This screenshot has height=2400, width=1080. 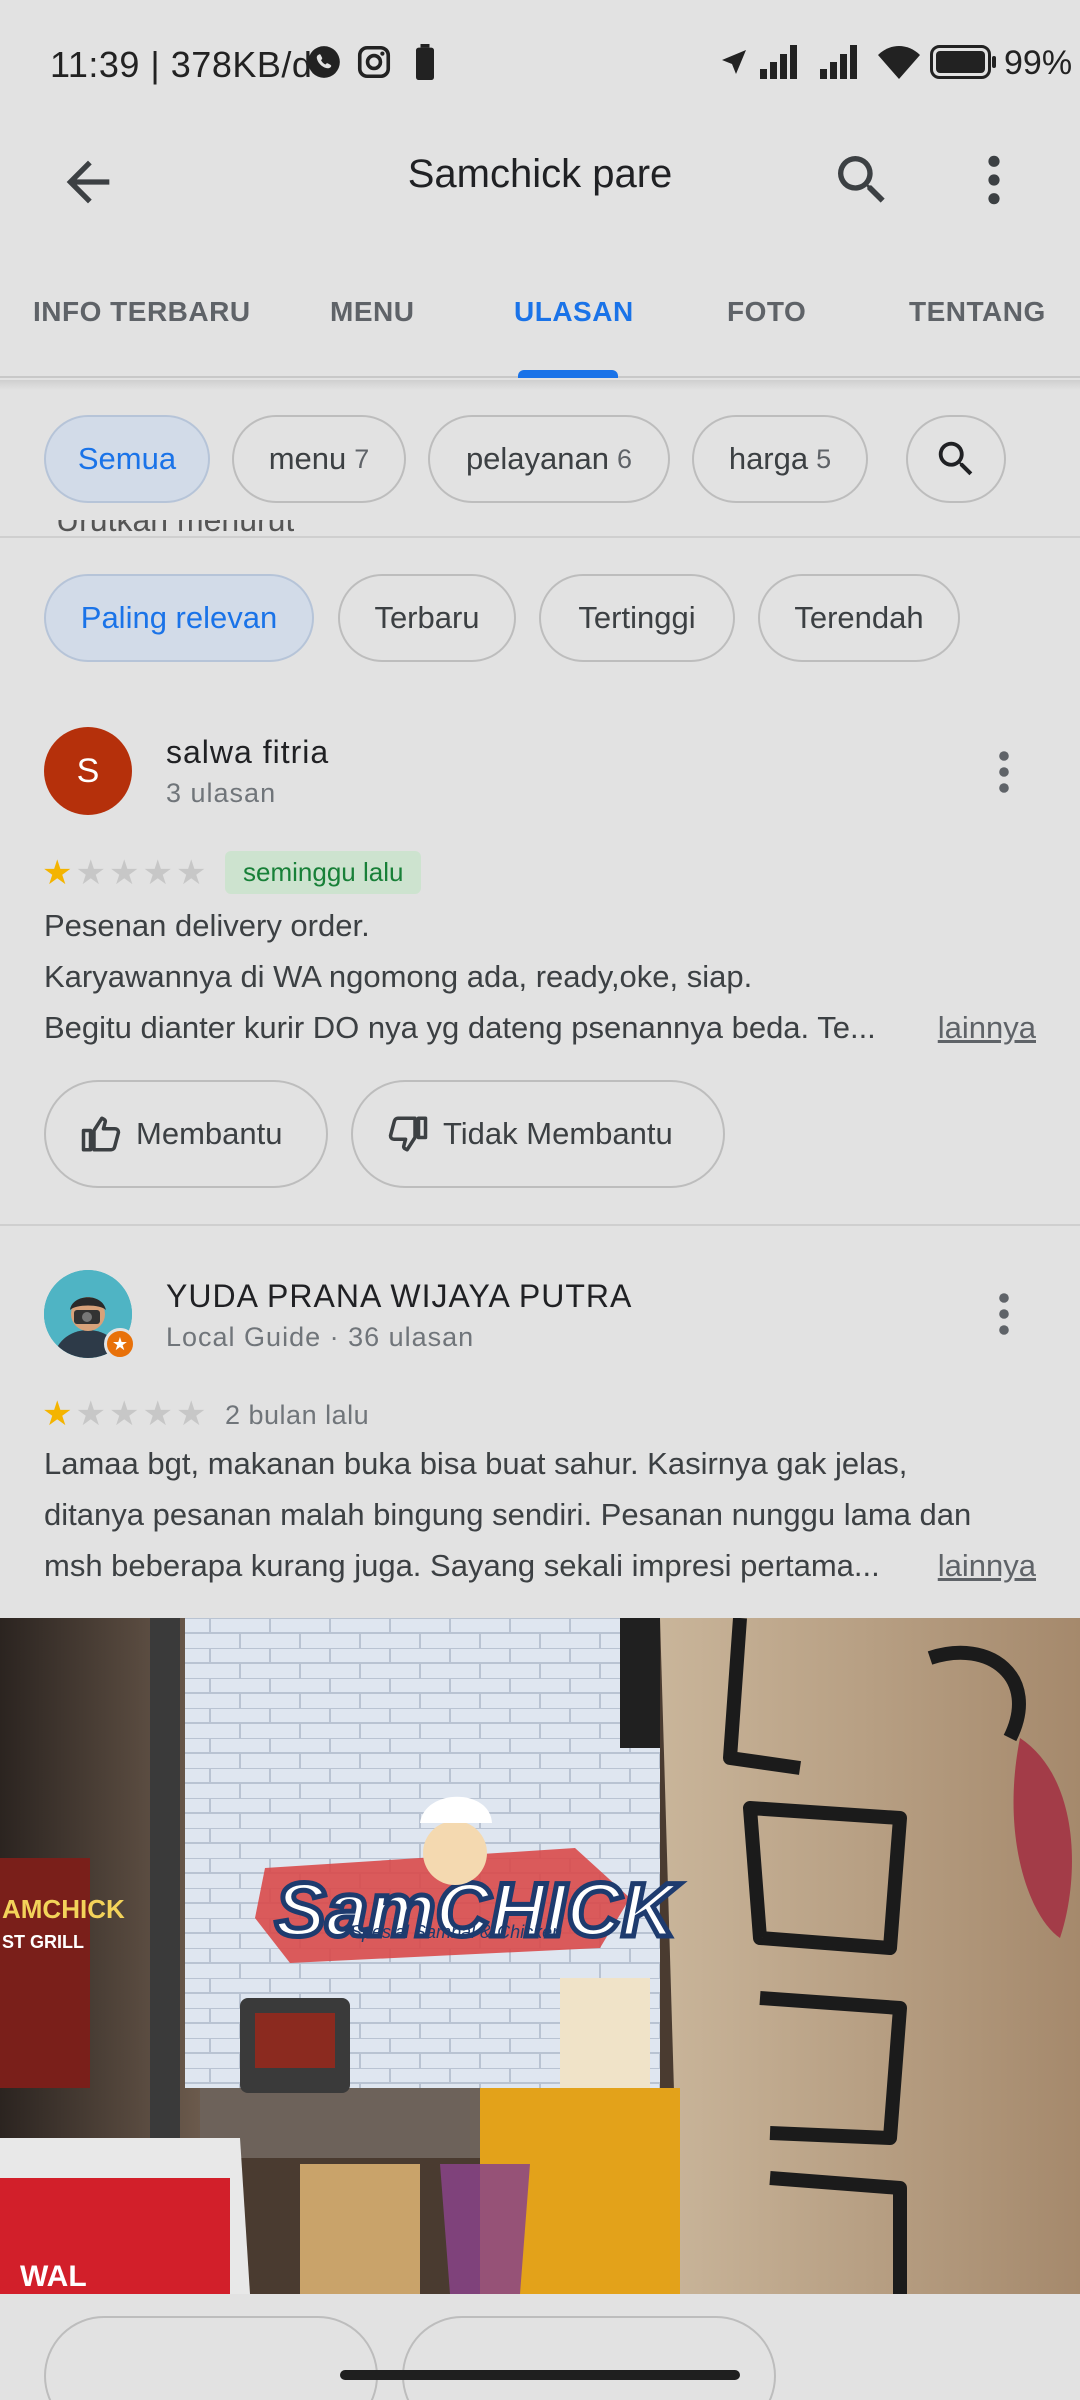 I want to click on chip-semua: Semua, so click(x=127, y=459).